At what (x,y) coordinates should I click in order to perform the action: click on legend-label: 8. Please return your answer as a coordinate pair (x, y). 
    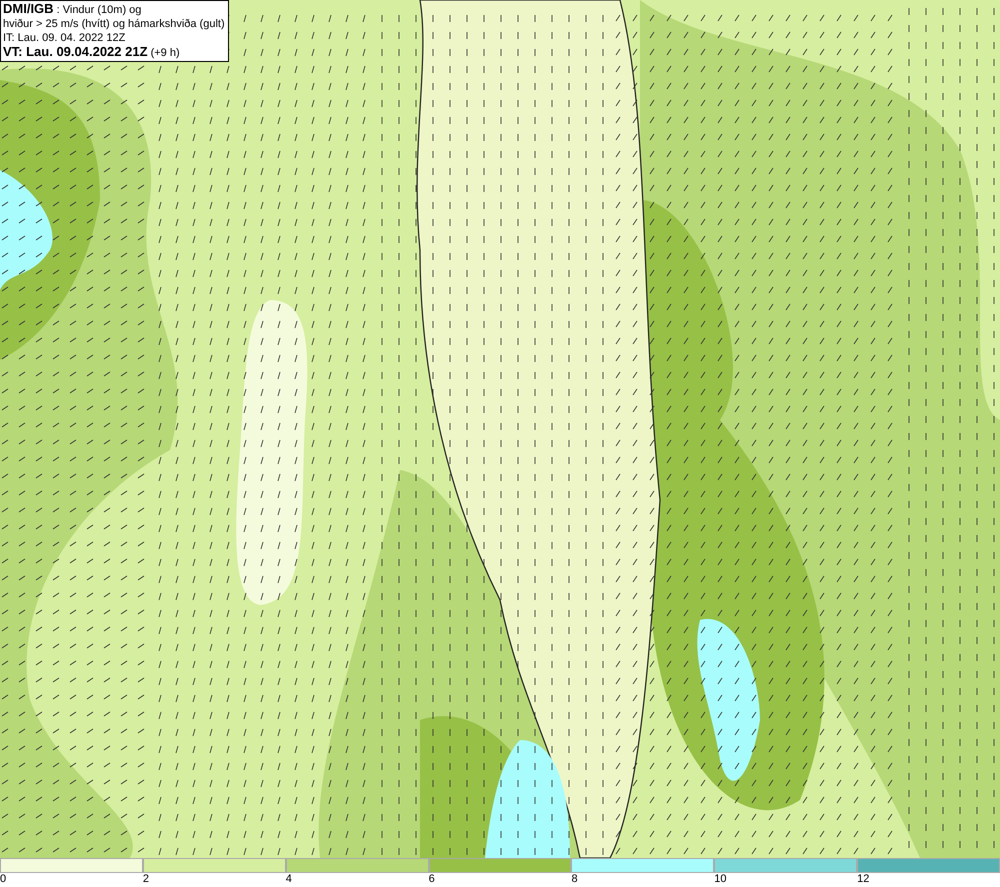
    Looking at the image, I should click on (574, 879).